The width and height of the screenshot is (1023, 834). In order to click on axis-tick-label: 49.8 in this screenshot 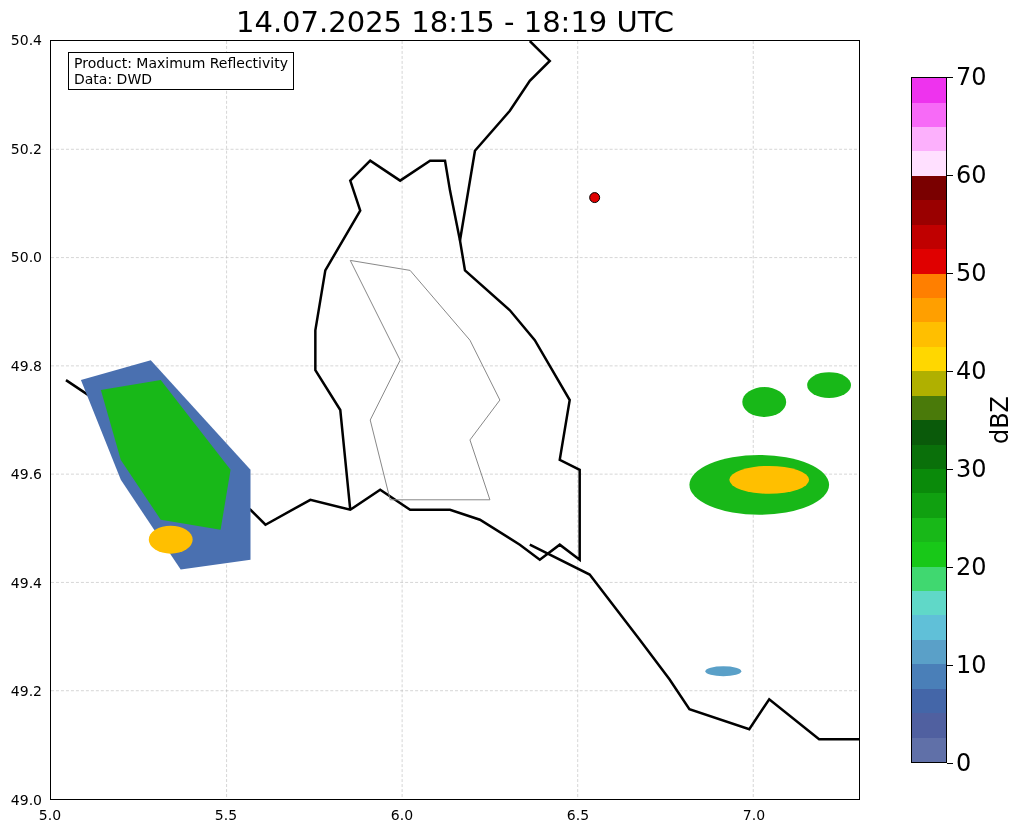, I will do `click(26, 365)`.